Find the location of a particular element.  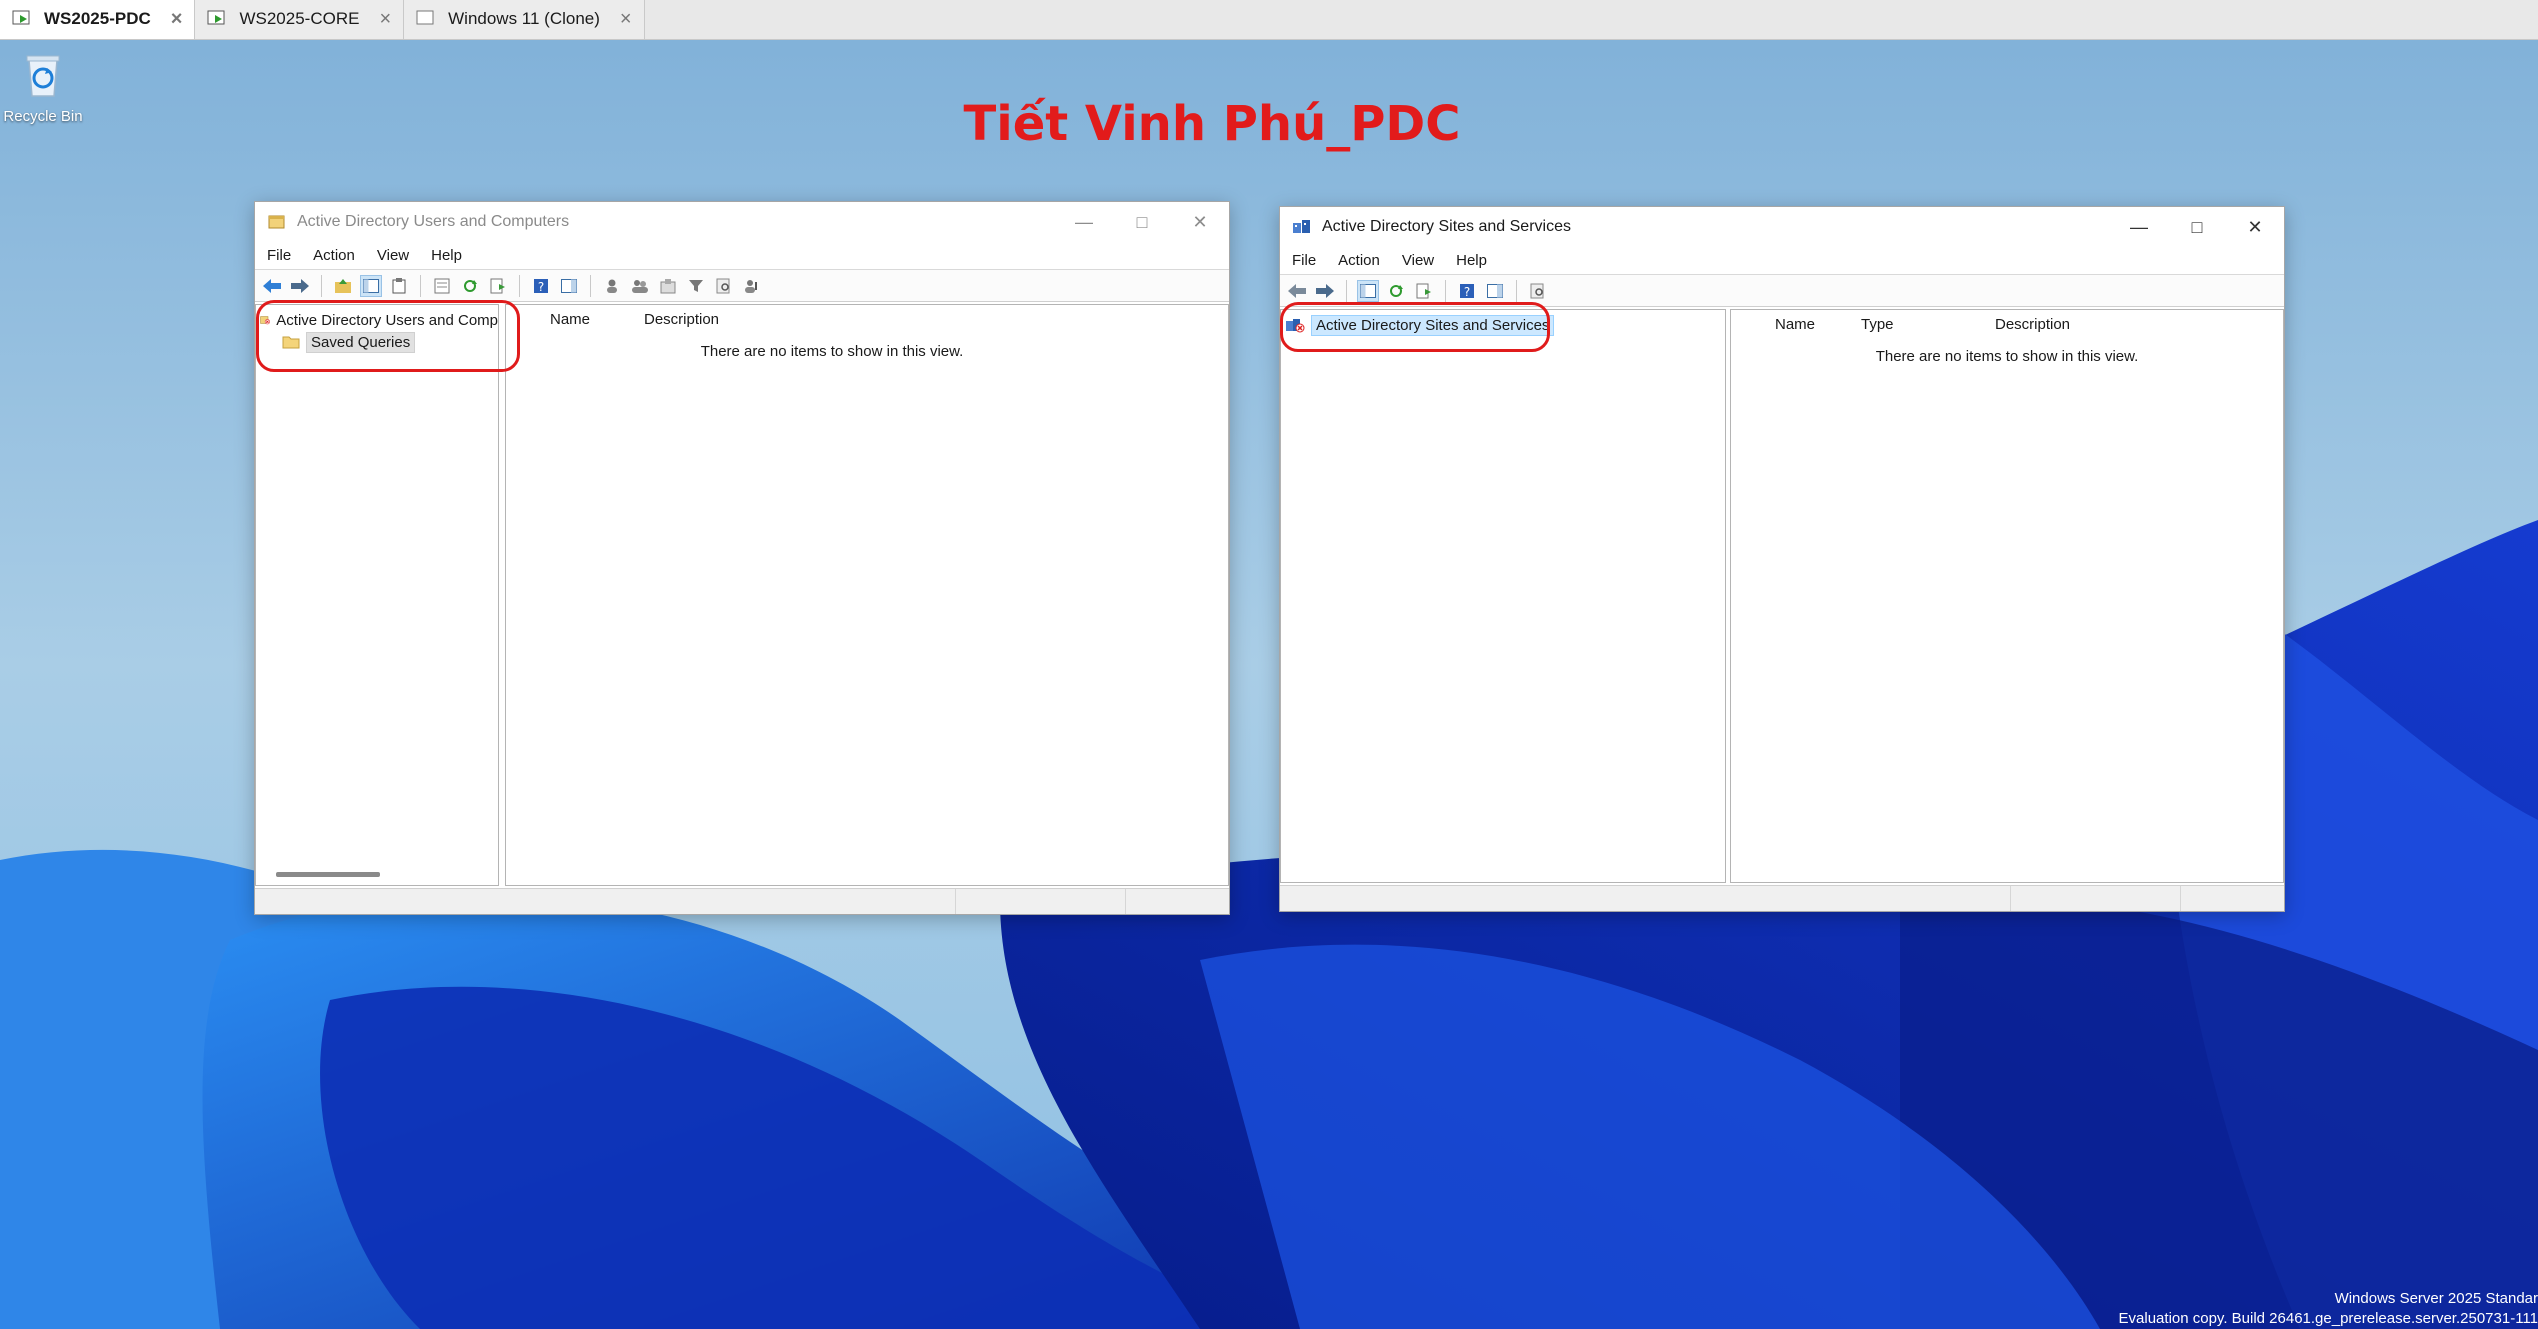

new-ou-icon is located at coordinates (668, 286).